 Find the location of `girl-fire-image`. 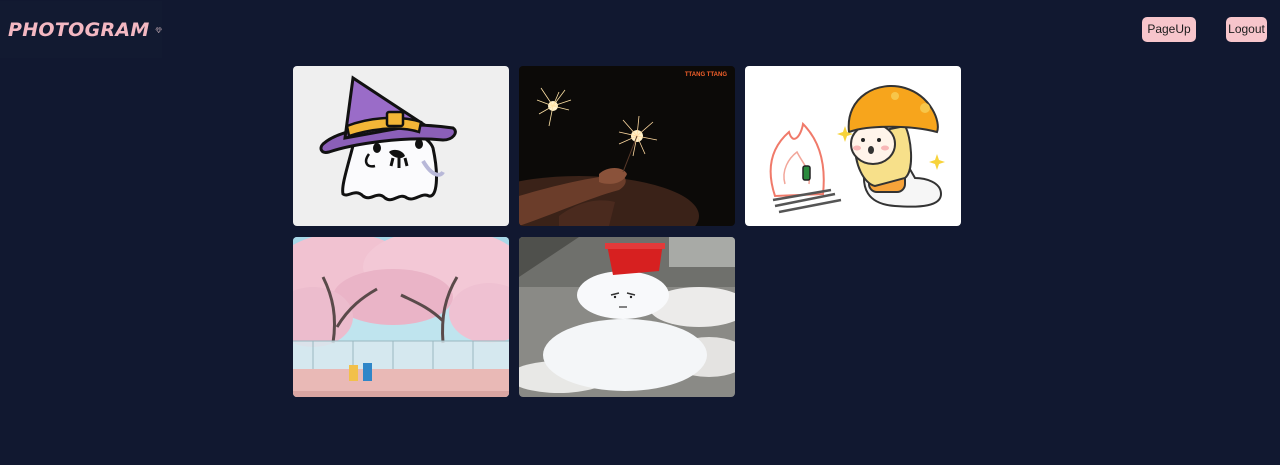

girl-fire-image is located at coordinates (853, 146).